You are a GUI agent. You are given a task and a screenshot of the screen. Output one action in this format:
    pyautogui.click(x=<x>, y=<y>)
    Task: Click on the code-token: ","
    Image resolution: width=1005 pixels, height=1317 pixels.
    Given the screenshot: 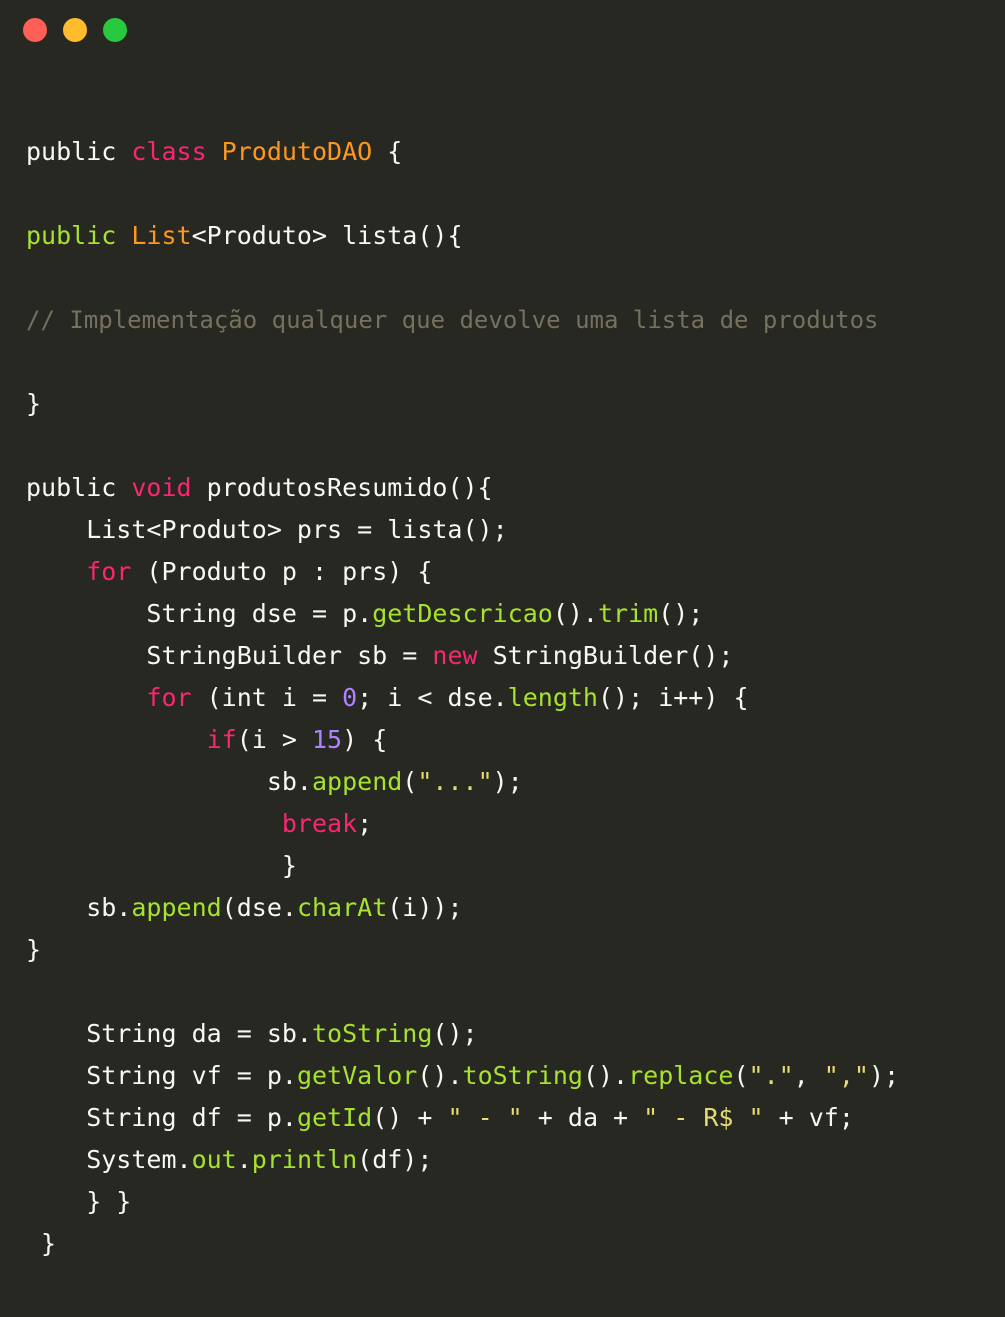 What is the action you would take?
    pyautogui.click(x=846, y=1075)
    